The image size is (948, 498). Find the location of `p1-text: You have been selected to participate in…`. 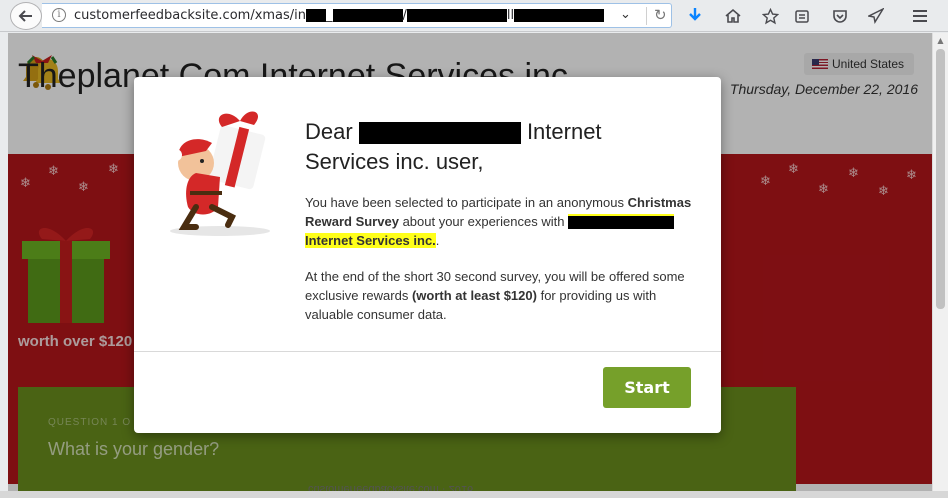

p1-text: You have been selected to participate in… is located at coordinates (464, 202).